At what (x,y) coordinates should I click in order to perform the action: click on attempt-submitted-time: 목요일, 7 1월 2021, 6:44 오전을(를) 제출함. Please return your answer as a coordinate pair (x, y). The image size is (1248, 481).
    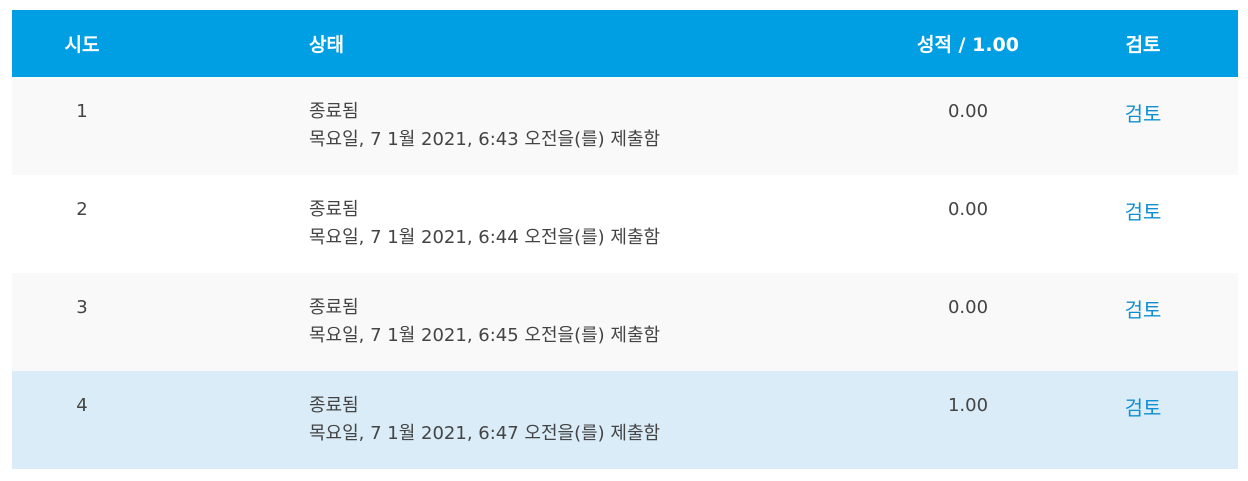
    Looking at the image, I should click on (485, 237).